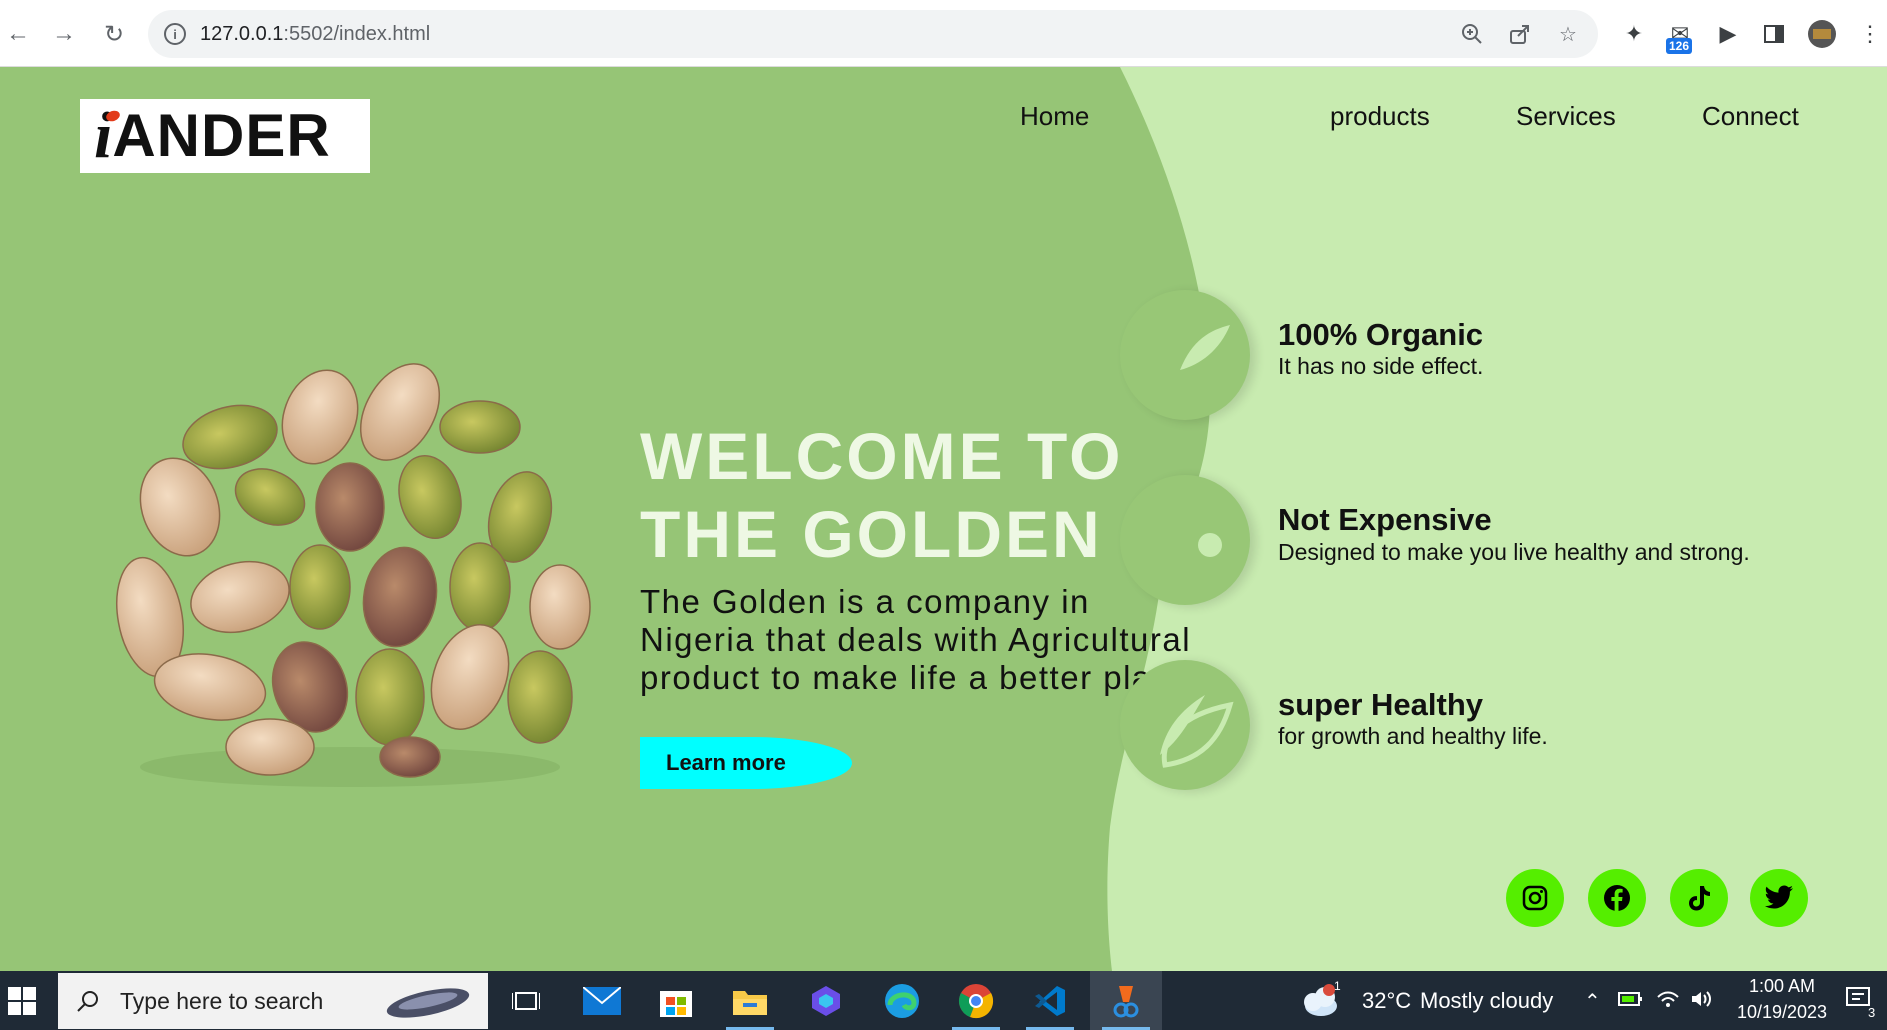  Describe the element at coordinates (1520, 34) in the screenshot. I see `share-icon` at that location.